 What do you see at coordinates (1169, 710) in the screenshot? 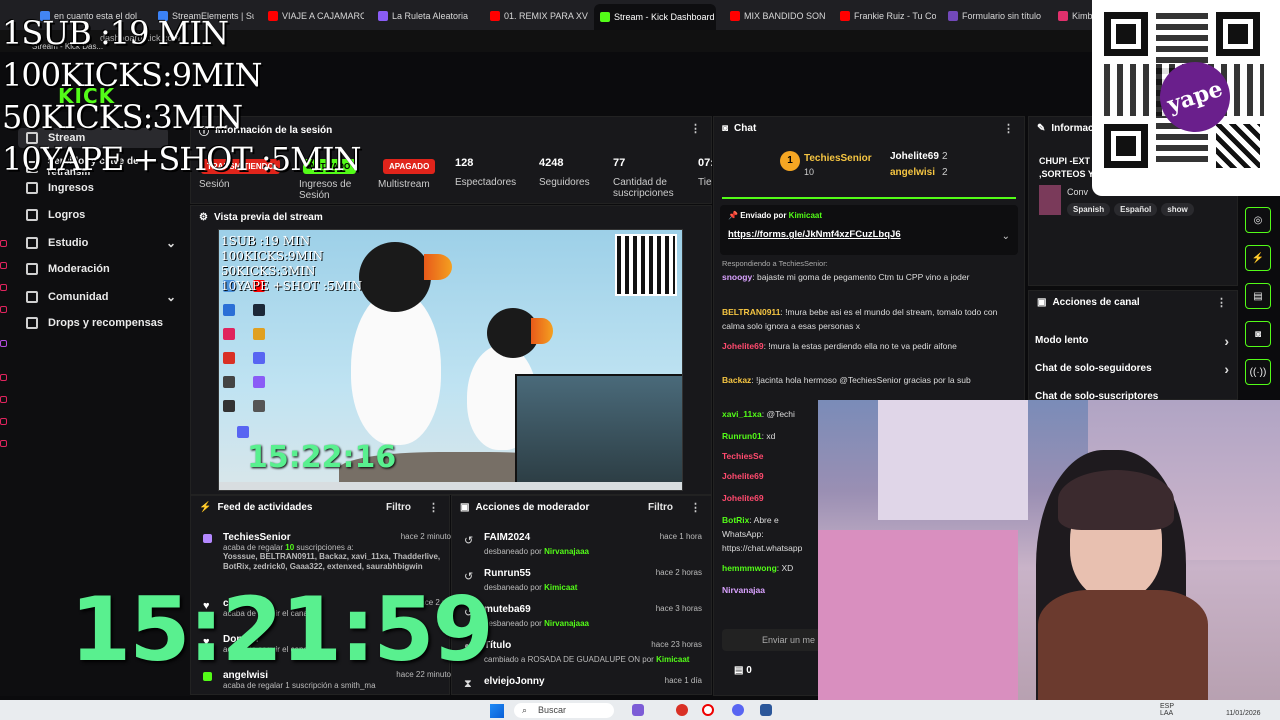
I see `language-indicator: ESP LAA` at bounding box center [1169, 710].